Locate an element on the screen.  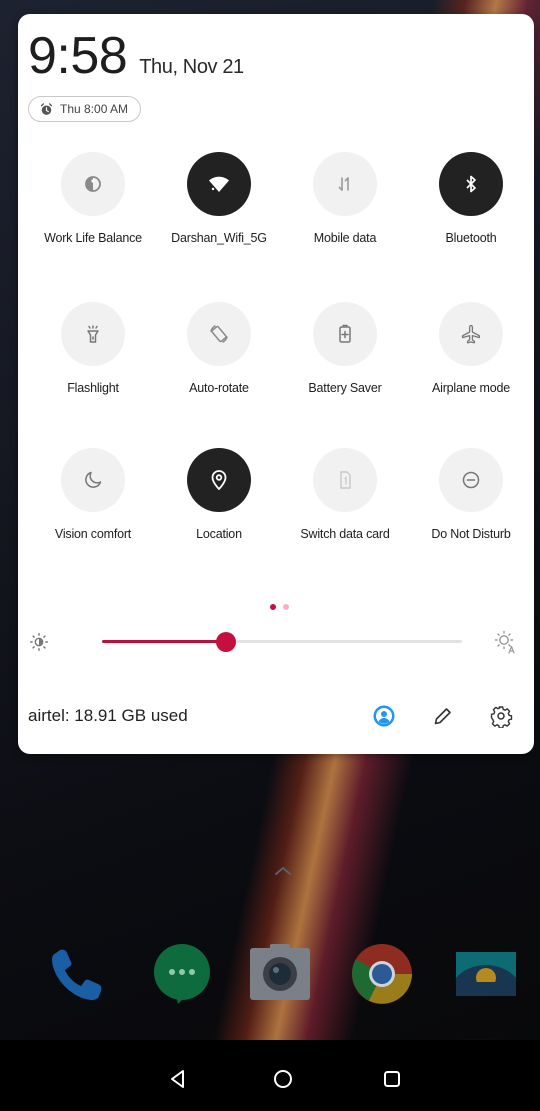
tile-label: Work Life Balance is located at coordinates (93, 238).